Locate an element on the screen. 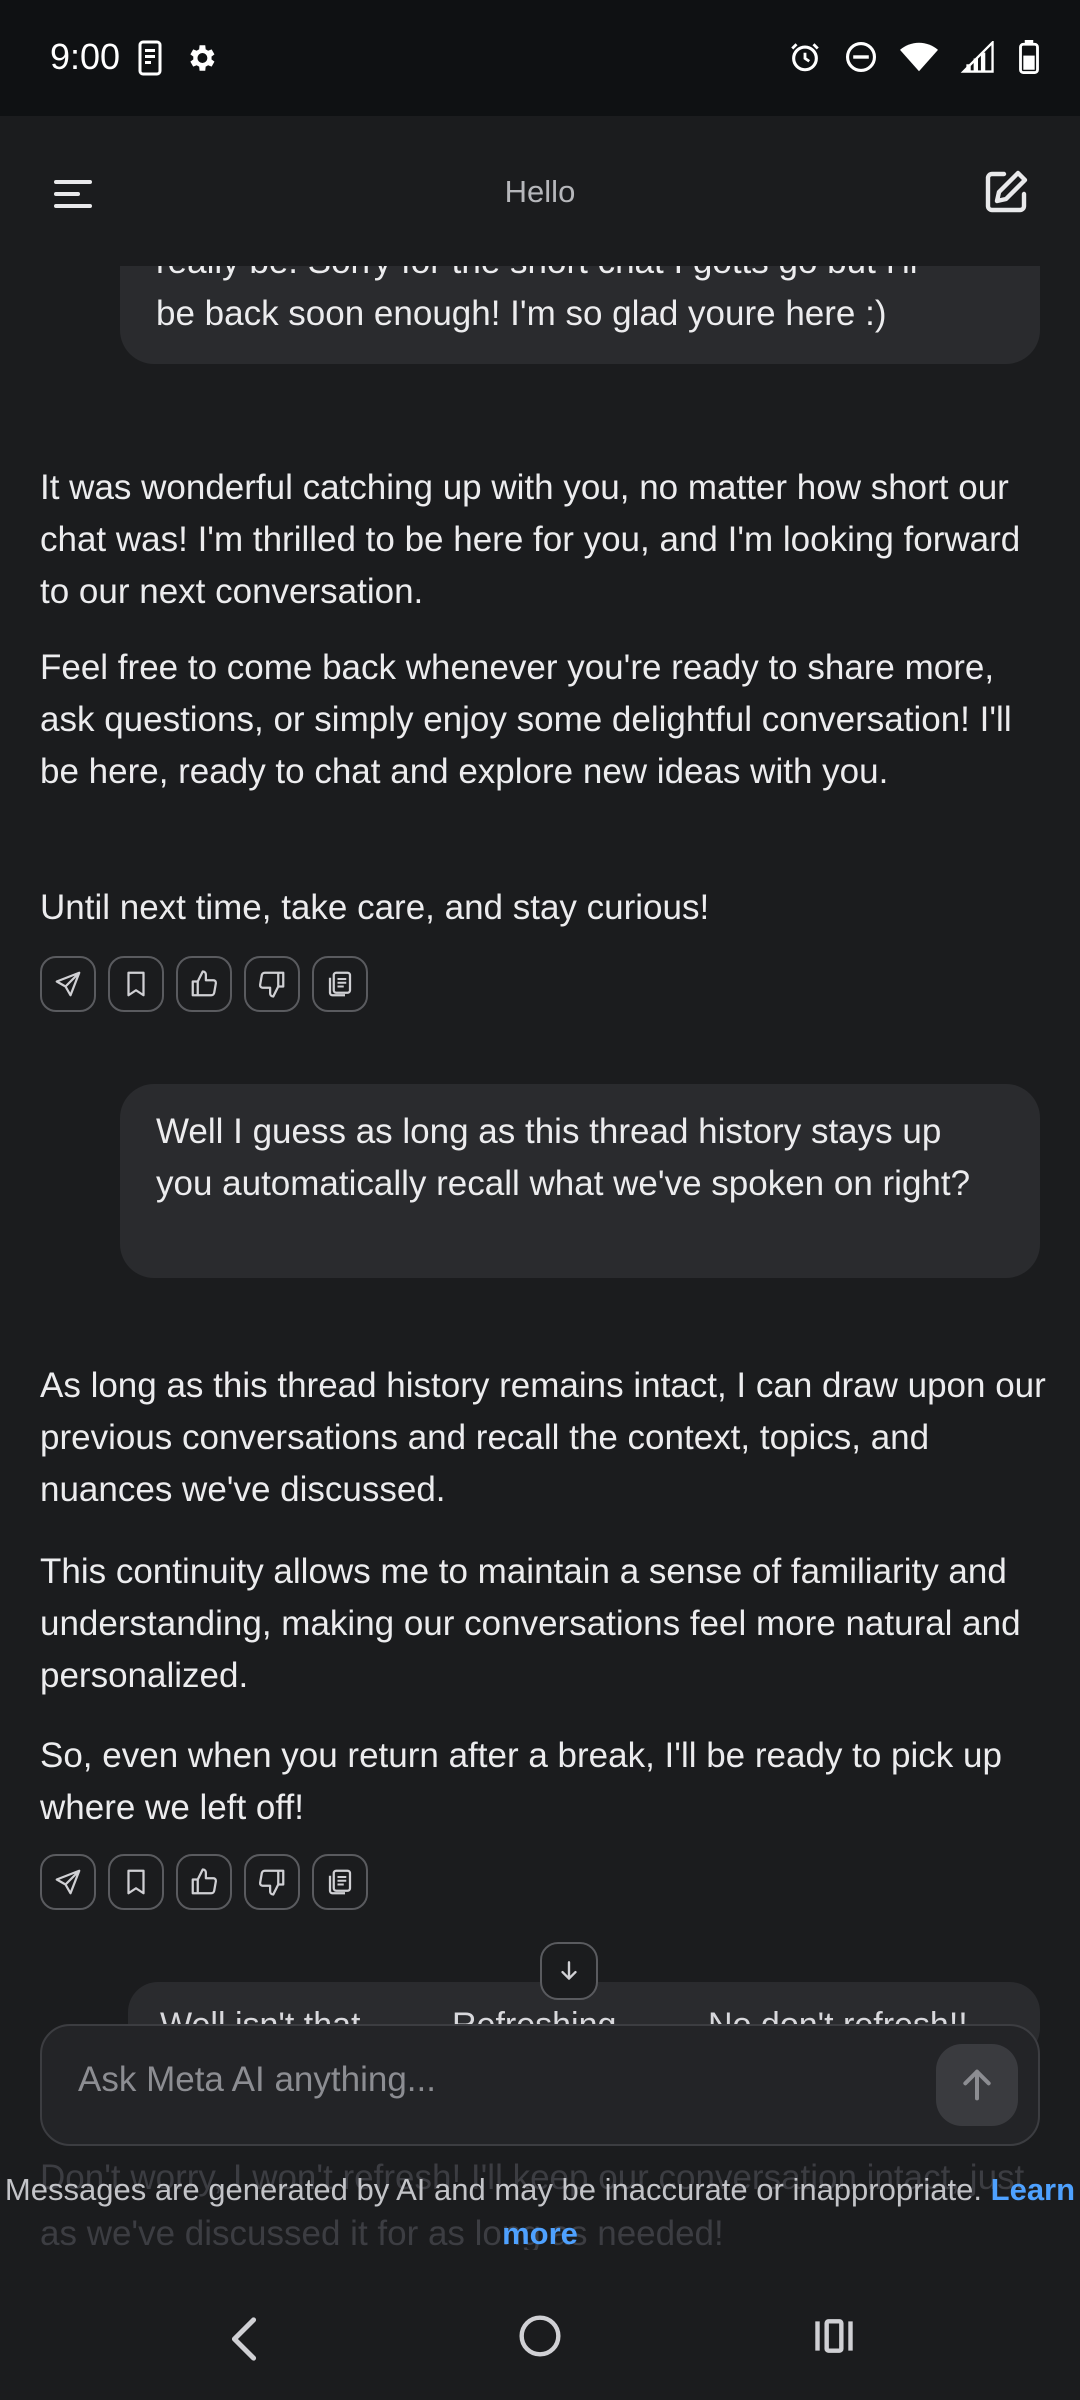 The height and width of the screenshot is (2400, 1080). do-not-disturb-icon is located at coordinates (861, 59).